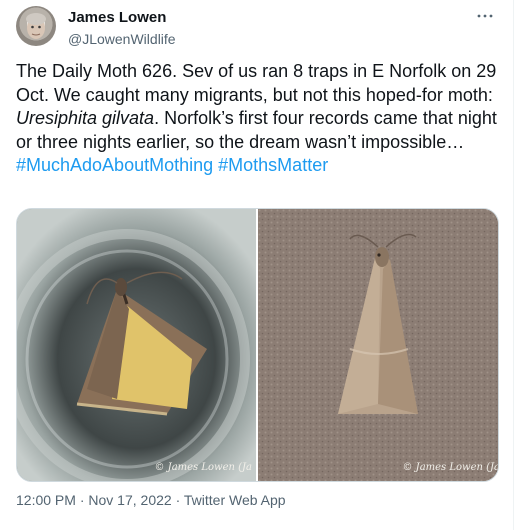  I want to click on tweet-time: 12:00 PM, so click(46, 500).